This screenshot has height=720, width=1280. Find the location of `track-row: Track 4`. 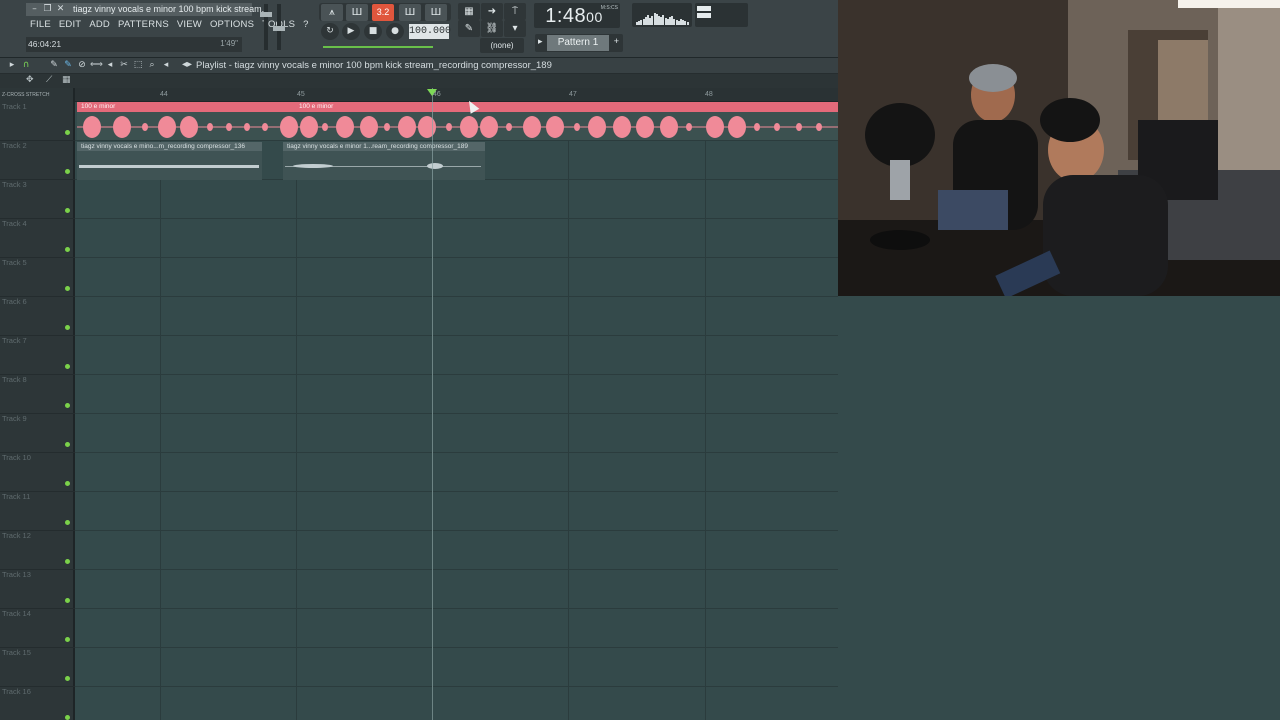

track-row: Track 4 is located at coordinates (37, 238).